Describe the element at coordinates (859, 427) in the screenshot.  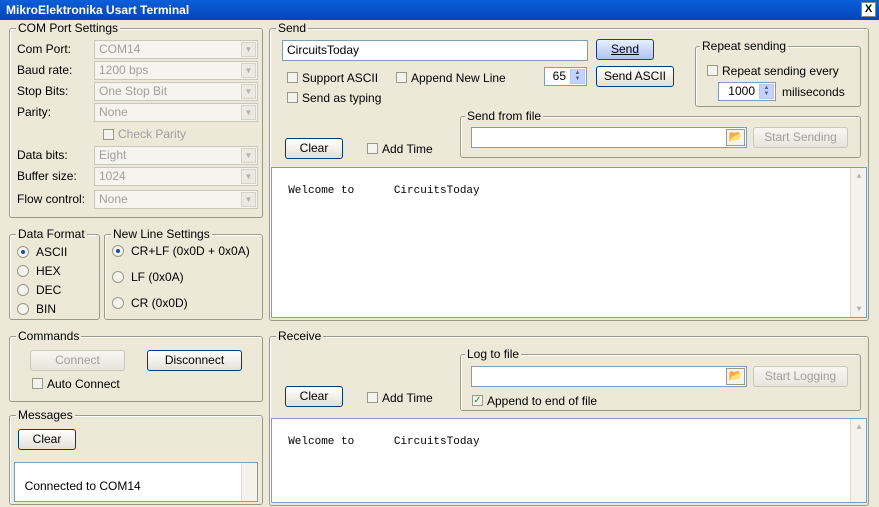
I see `receive-scroll-up-icon: ▲` at that location.